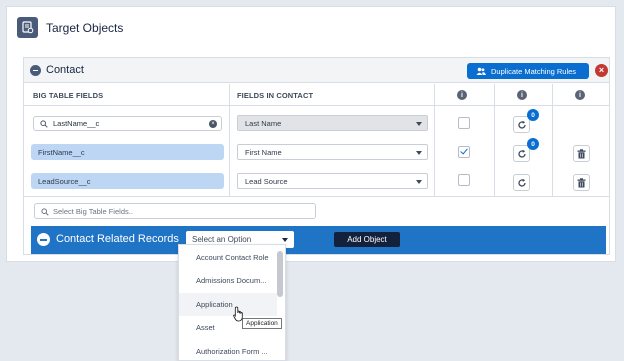 This screenshot has width=624, height=361. Describe the element at coordinates (228, 257) in the screenshot. I see `dropdown-option: Account Contact Role` at that location.